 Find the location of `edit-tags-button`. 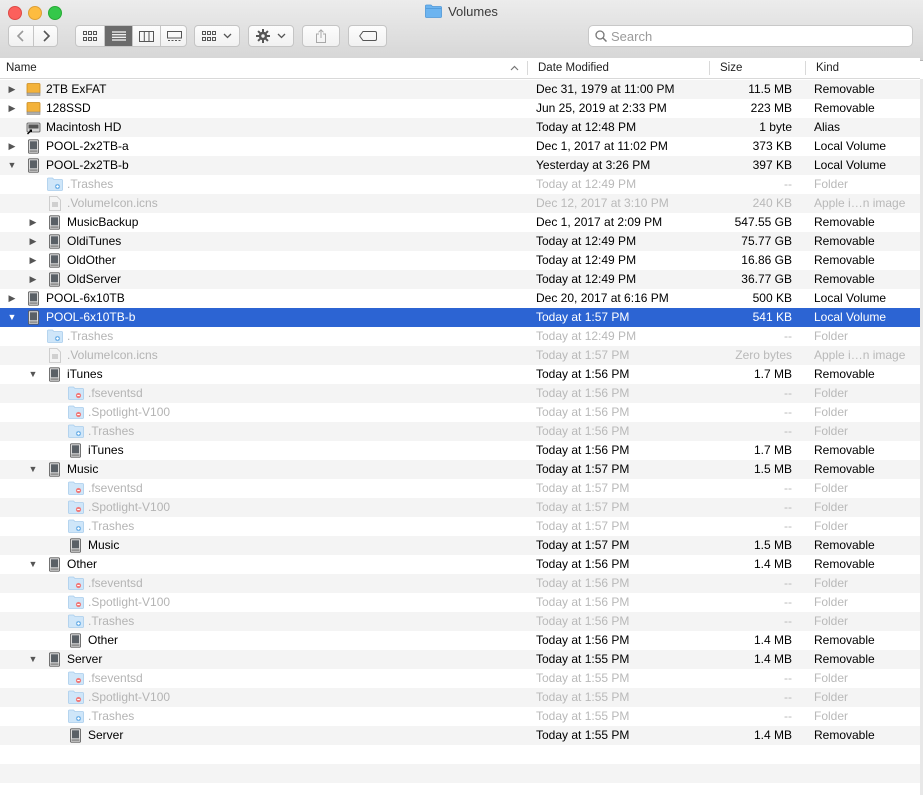

edit-tags-button is located at coordinates (367, 36).